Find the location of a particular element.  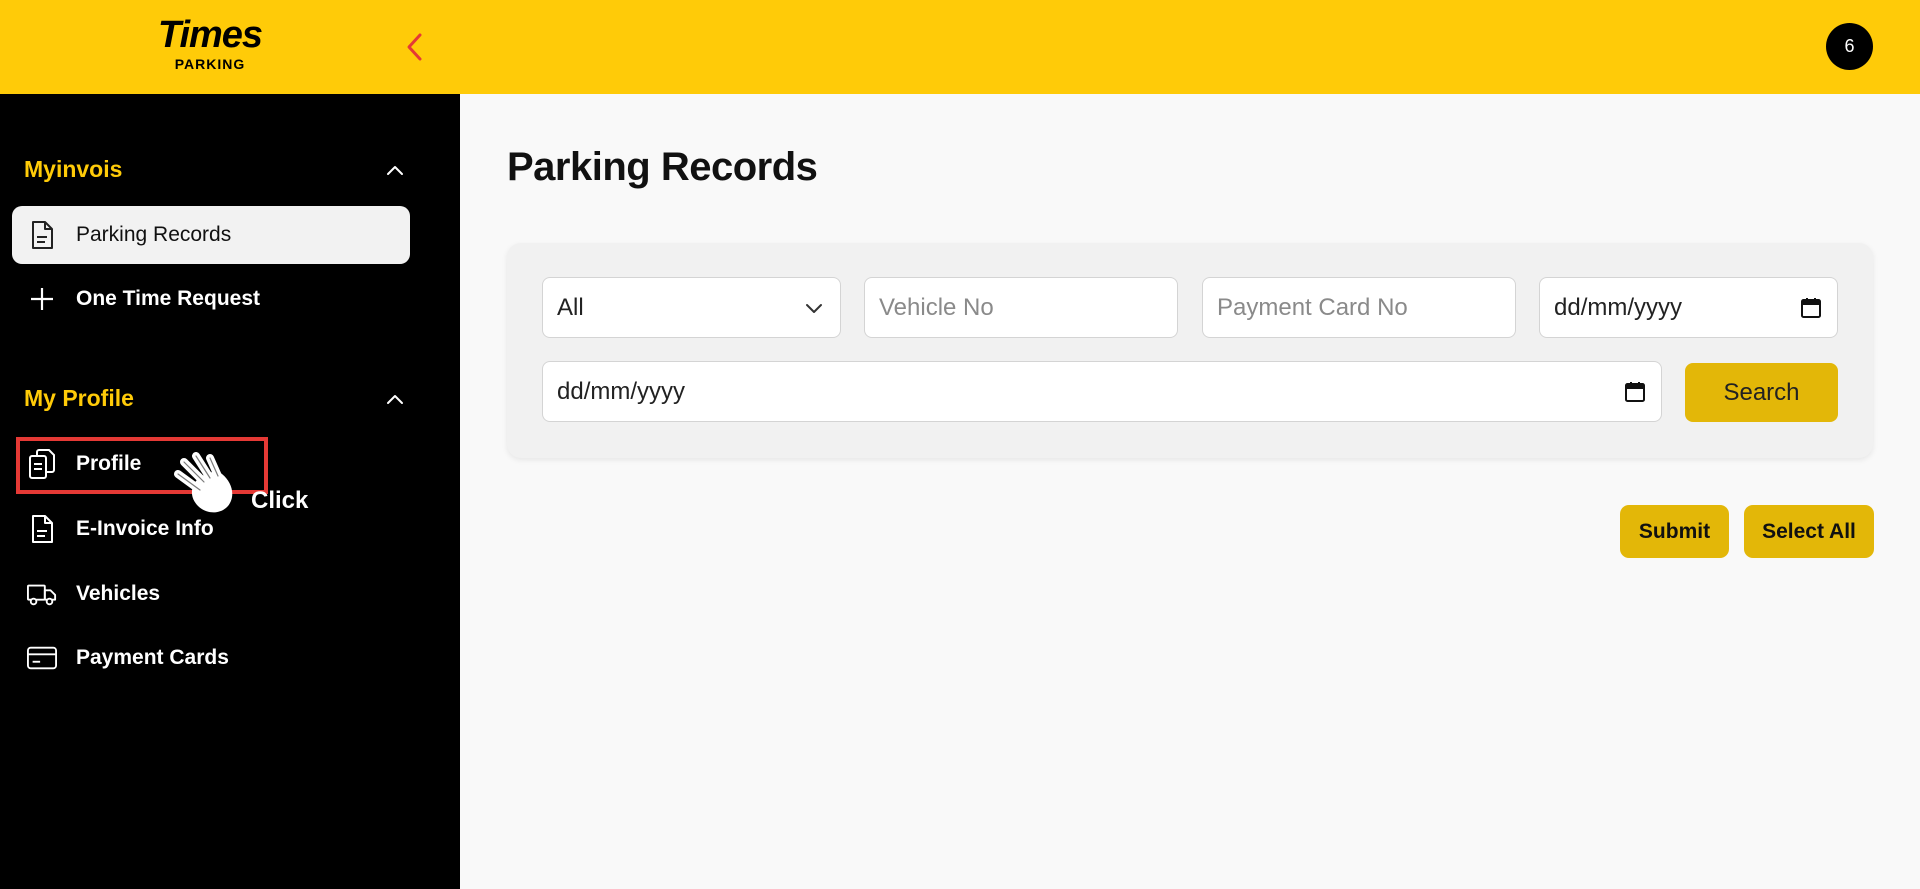

click-annotation-label: Click is located at coordinates (280, 500).